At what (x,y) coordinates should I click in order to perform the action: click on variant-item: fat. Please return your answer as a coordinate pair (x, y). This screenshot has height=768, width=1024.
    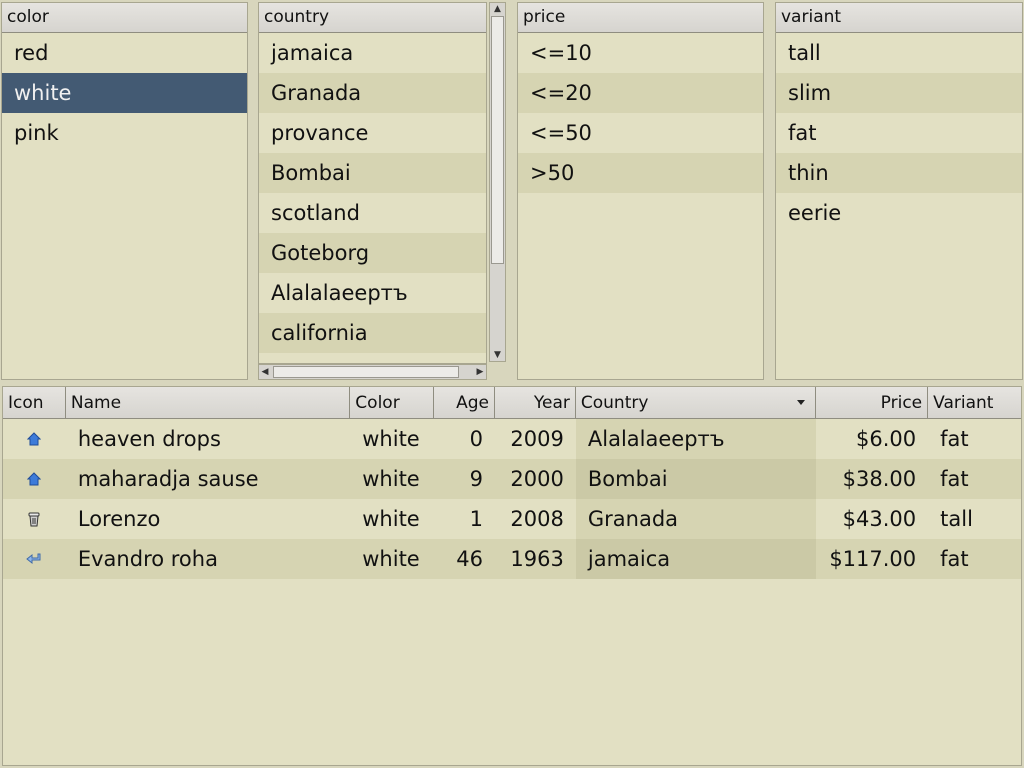
    Looking at the image, I should click on (899, 133).